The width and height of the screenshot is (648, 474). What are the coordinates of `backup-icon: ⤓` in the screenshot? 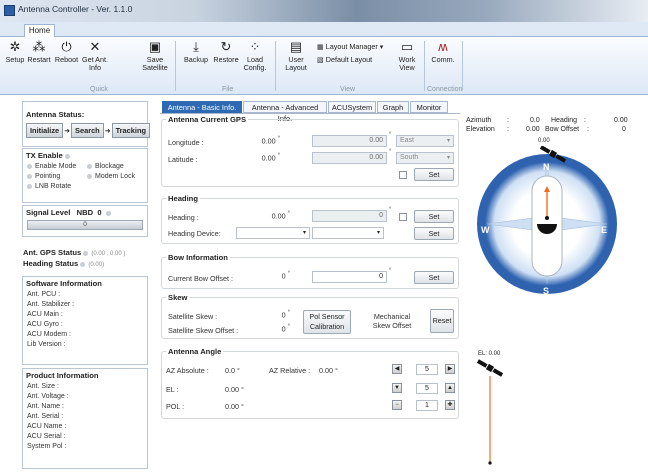 It's located at (196, 46).